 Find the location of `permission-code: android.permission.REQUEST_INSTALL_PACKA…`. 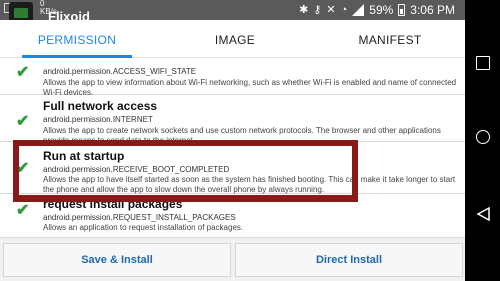

permission-code: android.permission.REQUEST_INSTALL_PACKA… is located at coordinates (139, 217).